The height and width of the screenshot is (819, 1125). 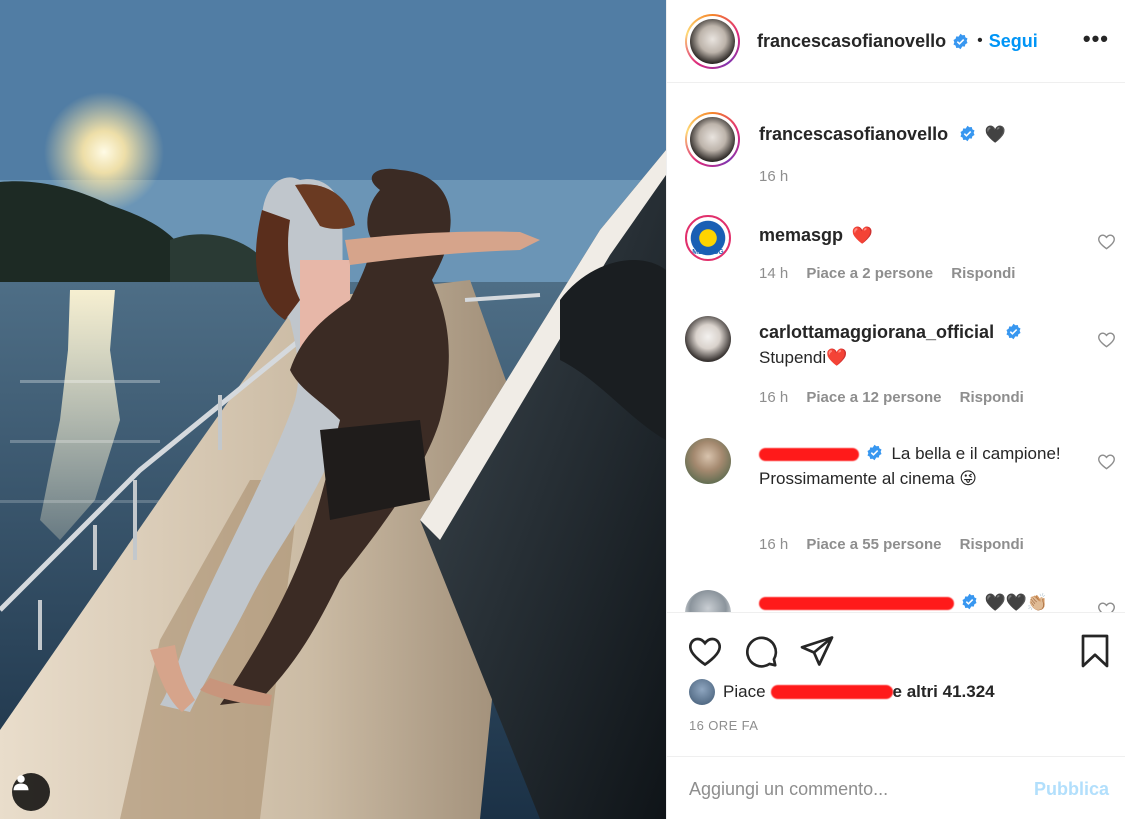 I want to click on comment-likes: Piace a 55 persone, so click(x=873, y=544).